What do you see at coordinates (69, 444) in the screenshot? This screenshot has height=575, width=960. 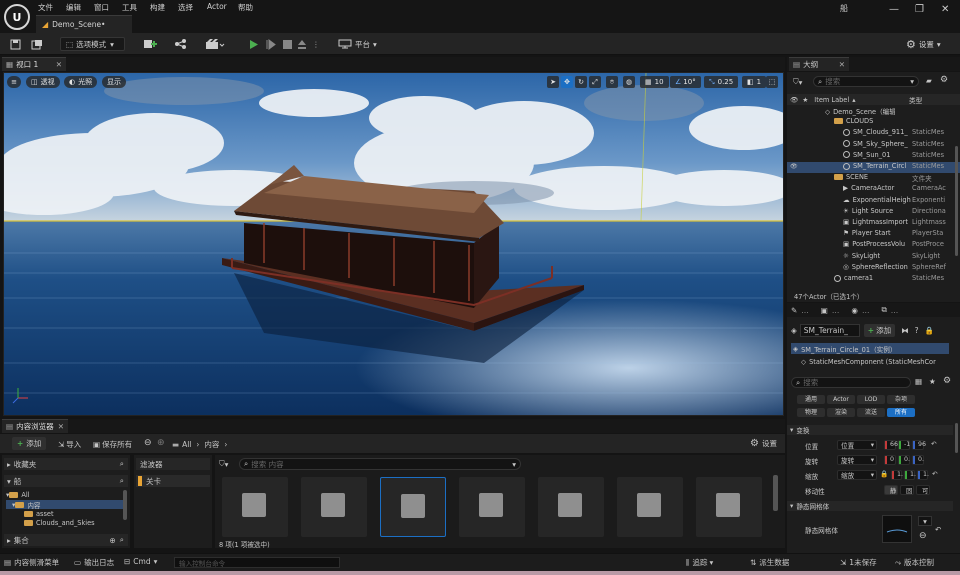 I see `import-button: ⇲ 导入` at bounding box center [69, 444].